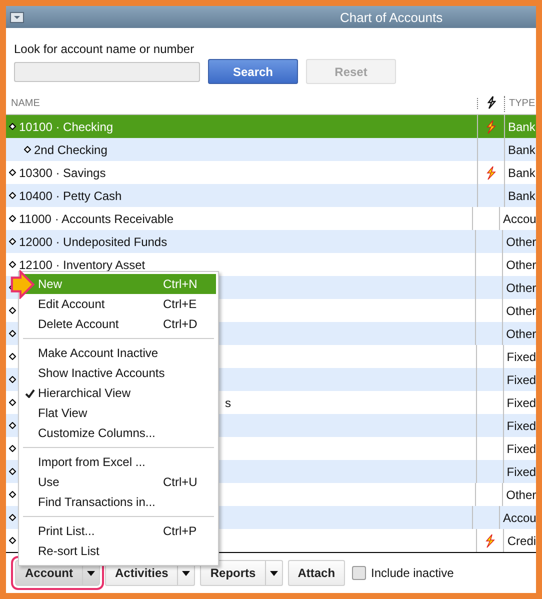  What do you see at coordinates (253, 71) in the screenshot?
I see `search-button: Search` at bounding box center [253, 71].